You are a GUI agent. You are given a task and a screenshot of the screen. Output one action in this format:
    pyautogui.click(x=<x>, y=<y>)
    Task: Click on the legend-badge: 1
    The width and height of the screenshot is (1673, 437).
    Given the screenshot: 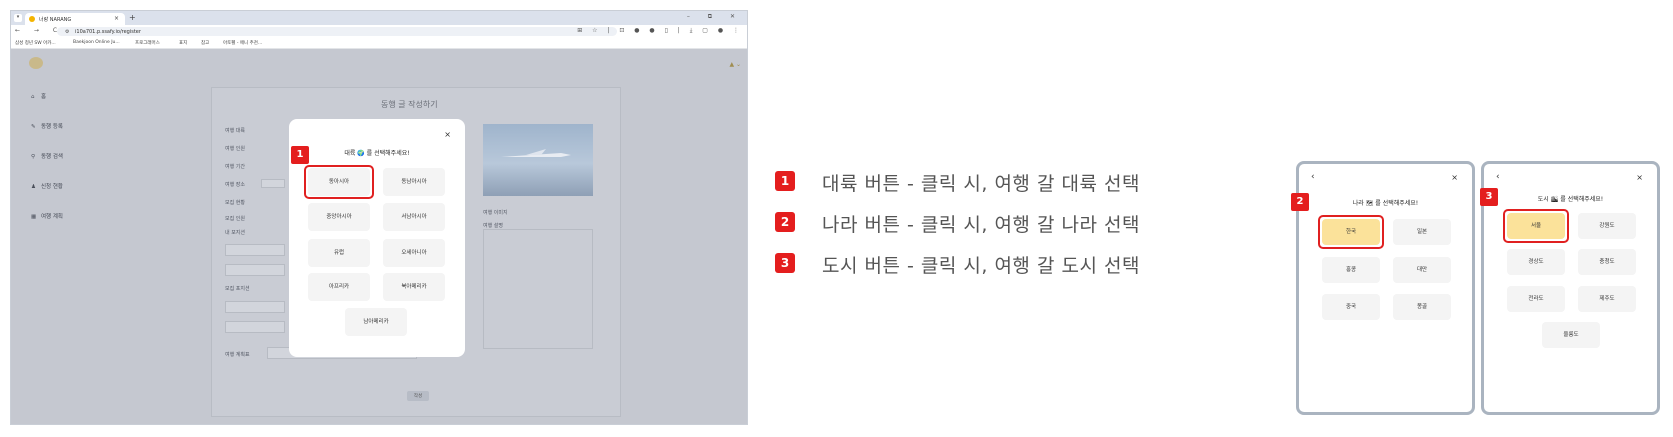 What is the action you would take?
    pyautogui.click(x=785, y=181)
    